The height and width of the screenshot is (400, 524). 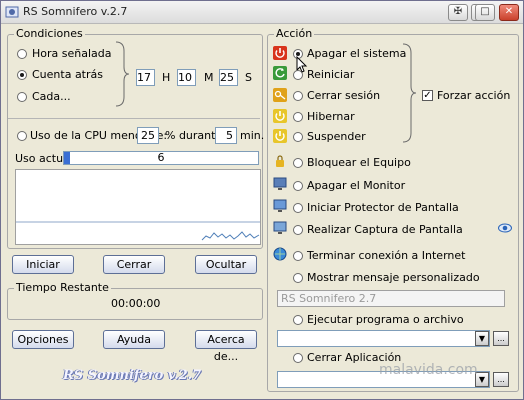 I want to click on radio-logoff, so click(x=298, y=96).